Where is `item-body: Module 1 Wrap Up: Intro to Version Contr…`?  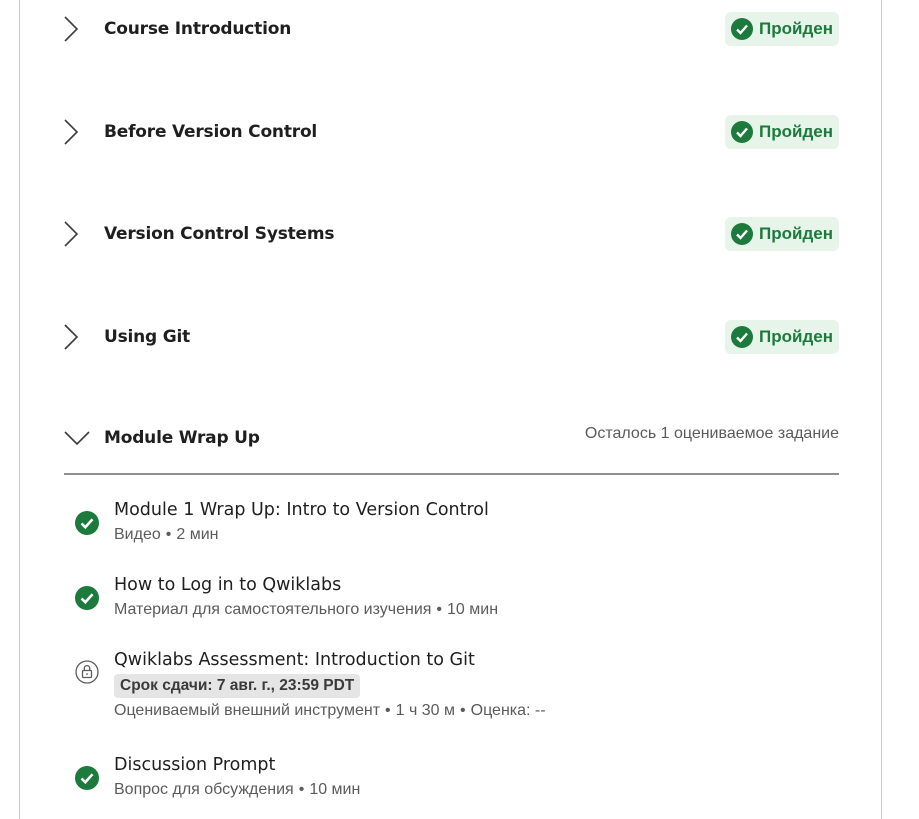
item-body: Module 1 Wrap Up: Intro to Version Contr… is located at coordinates (474, 522).